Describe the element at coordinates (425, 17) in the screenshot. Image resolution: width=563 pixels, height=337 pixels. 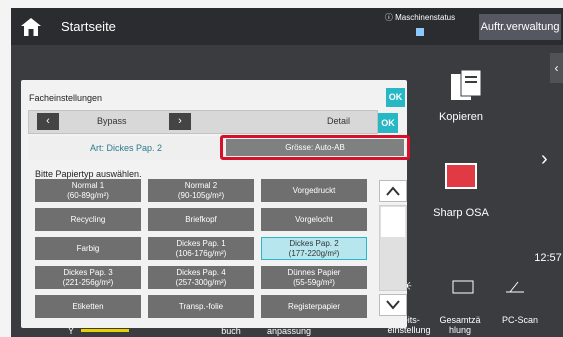
I see `status-label: Maschinenstatus` at that location.